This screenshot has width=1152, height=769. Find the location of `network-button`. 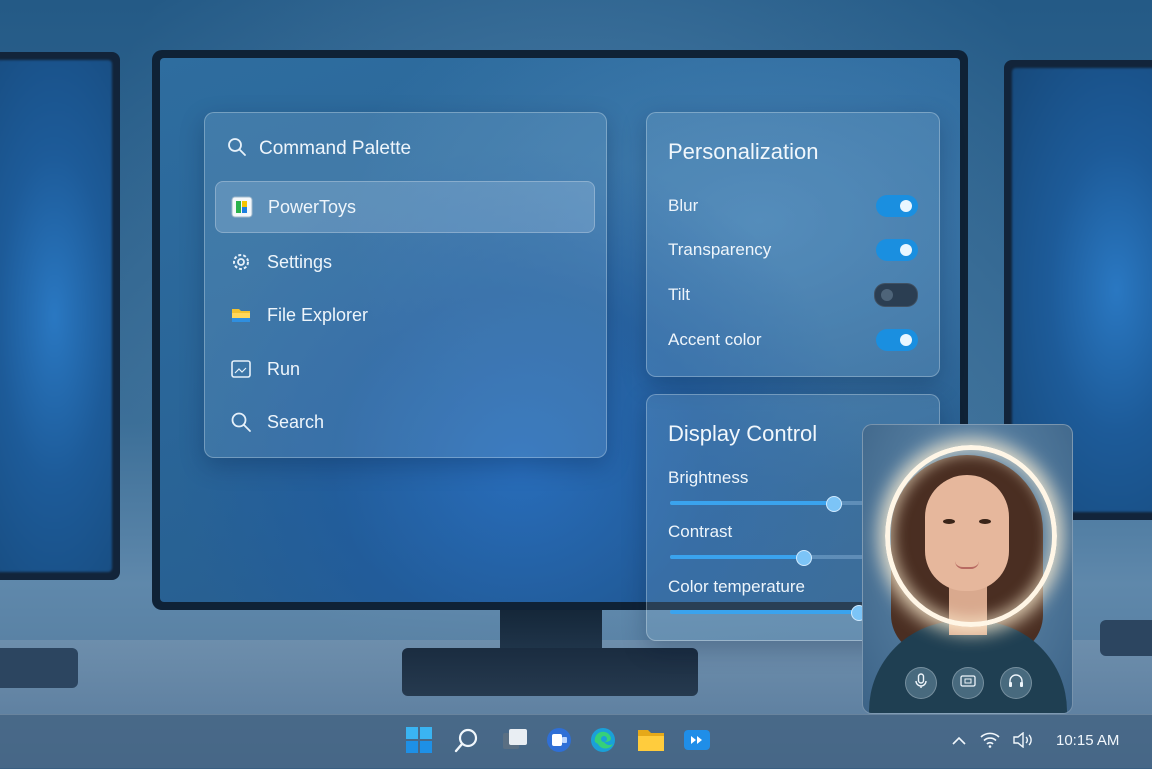

network-button is located at coordinates (990, 742).